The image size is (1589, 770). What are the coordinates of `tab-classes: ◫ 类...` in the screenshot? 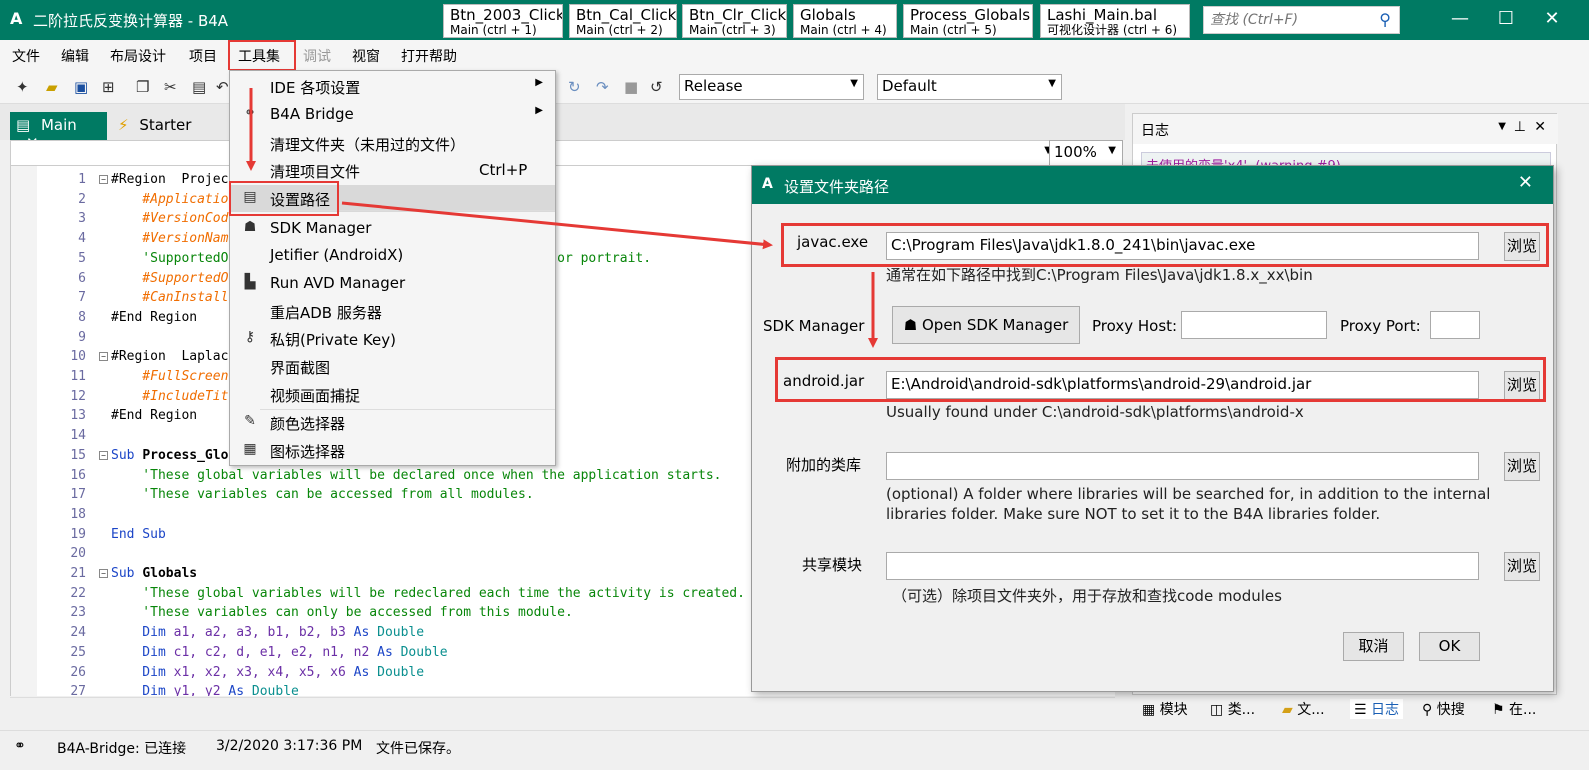 It's located at (1232, 709).